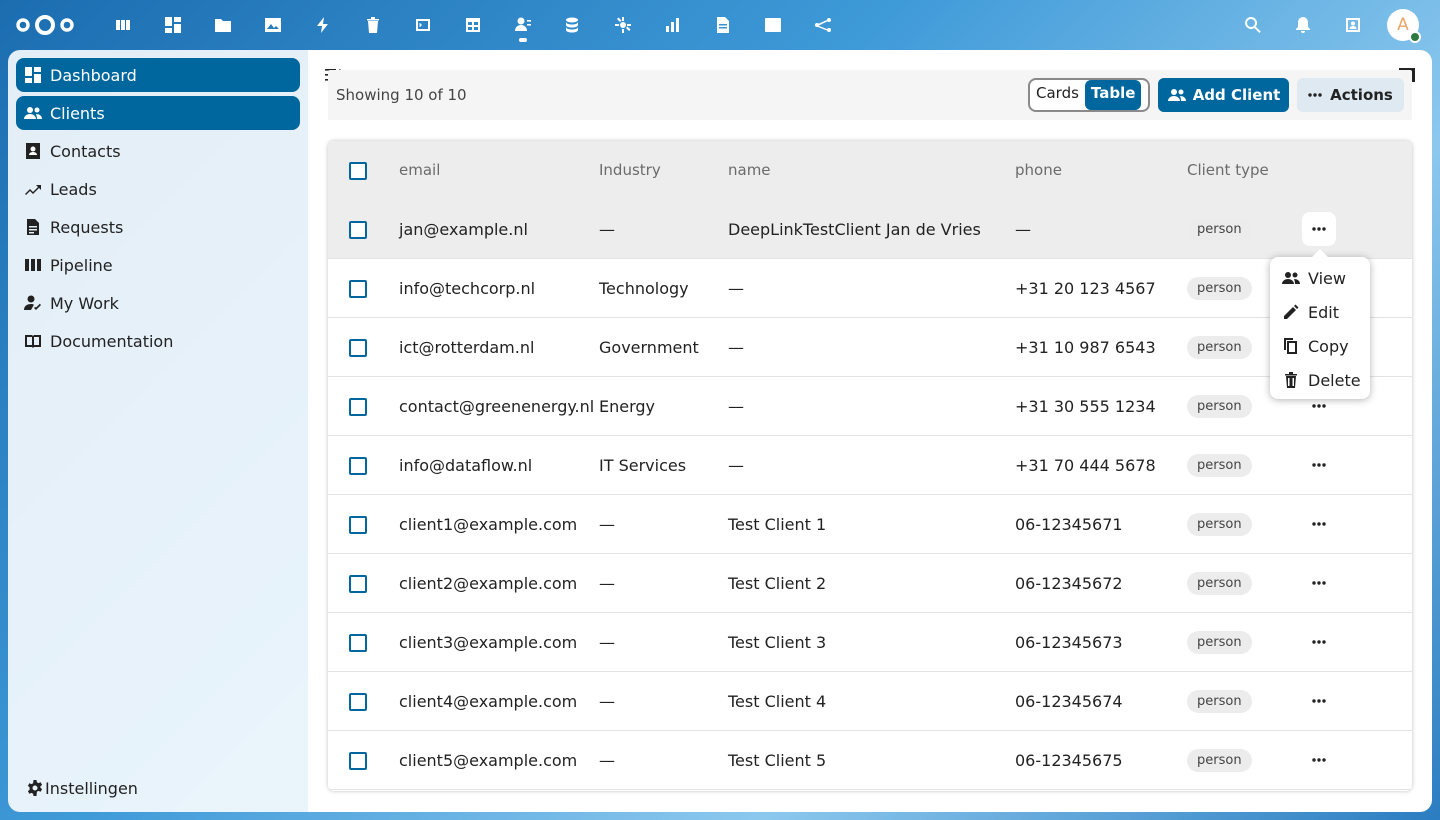 Image resolution: width=1440 pixels, height=820 pixels. What do you see at coordinates (158, 227) in the screenshot?
I see `sidebar-item-requests: Requests` at bounding box center [158, 227].